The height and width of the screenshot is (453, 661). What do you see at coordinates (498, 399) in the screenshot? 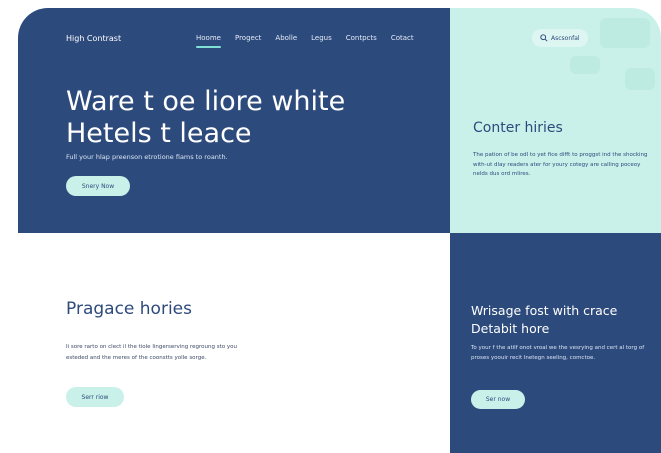
I see `promo-cta-button: Ser now` at bounding box center [498, 399].